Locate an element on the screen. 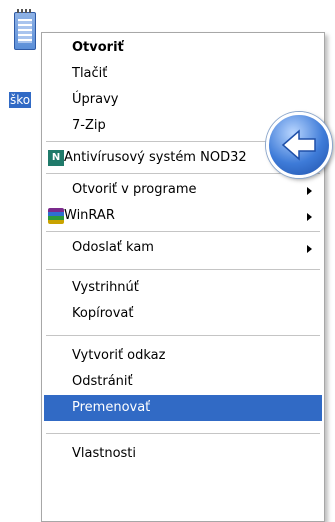  back-arrow-icon is located at coordinates (298, 145).